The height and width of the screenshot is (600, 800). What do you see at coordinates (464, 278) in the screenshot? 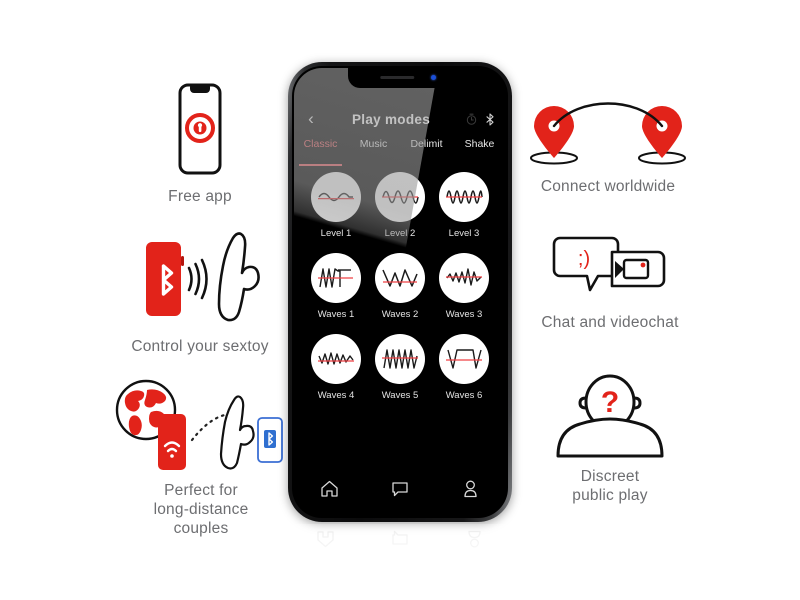
I see `waveform-zigzag-dense-icon` at bounding box center [464, 278].